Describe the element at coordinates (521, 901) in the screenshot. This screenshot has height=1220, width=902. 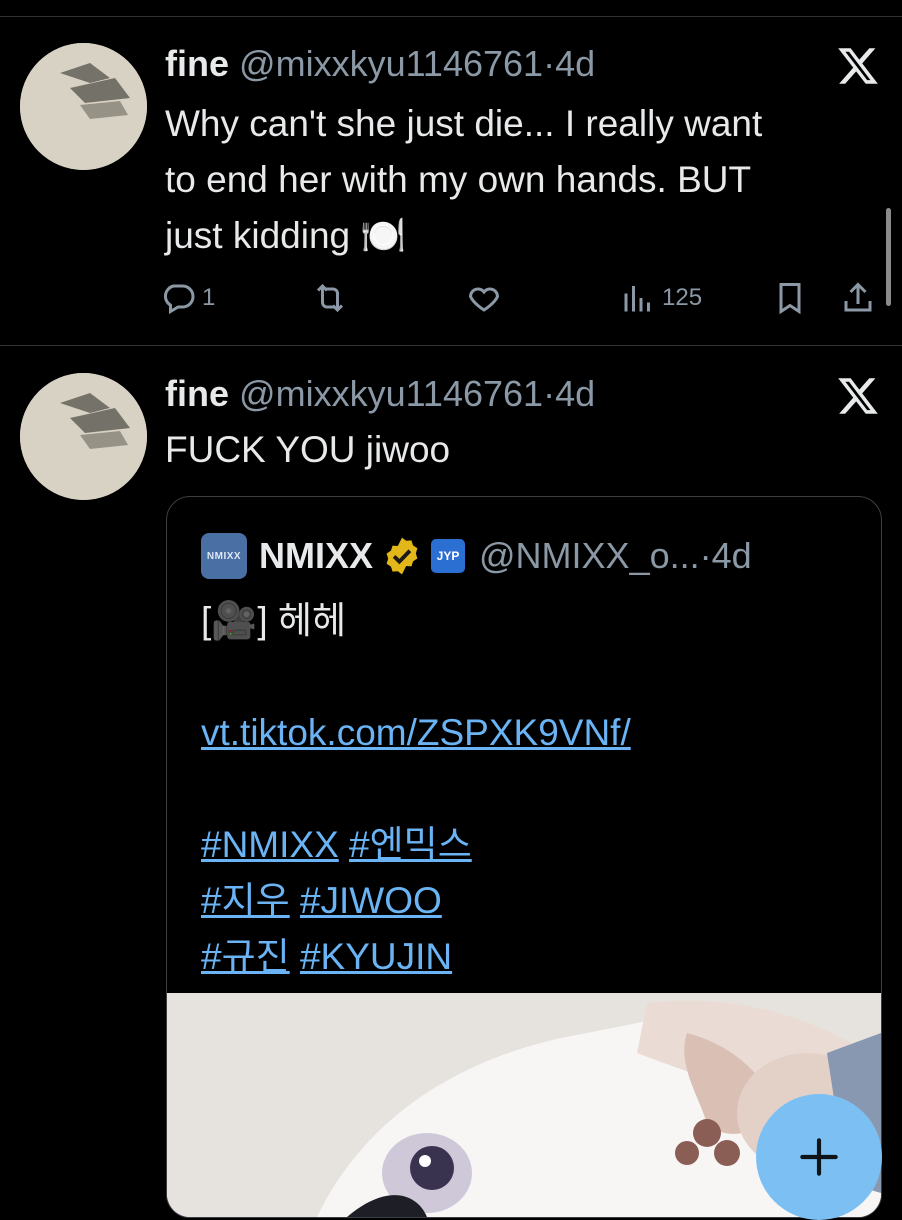
I see `hashtag-line: #지우 #JIWOO` at that location.